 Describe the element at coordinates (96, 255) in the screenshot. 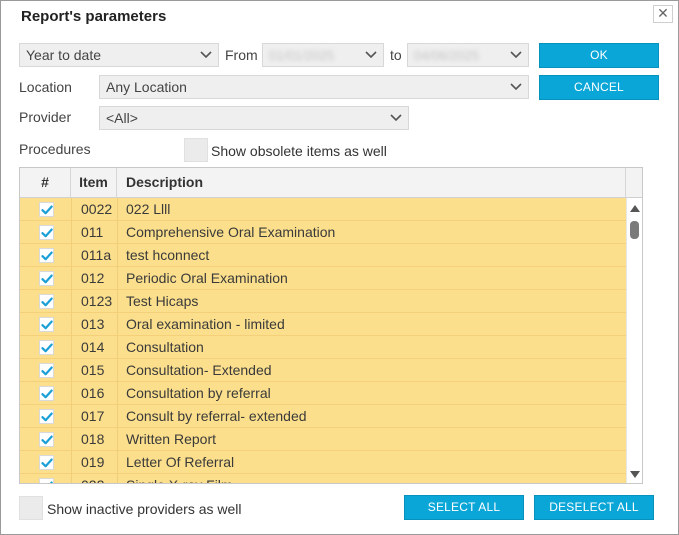

I see `item-code-cell: 011a` at that location.